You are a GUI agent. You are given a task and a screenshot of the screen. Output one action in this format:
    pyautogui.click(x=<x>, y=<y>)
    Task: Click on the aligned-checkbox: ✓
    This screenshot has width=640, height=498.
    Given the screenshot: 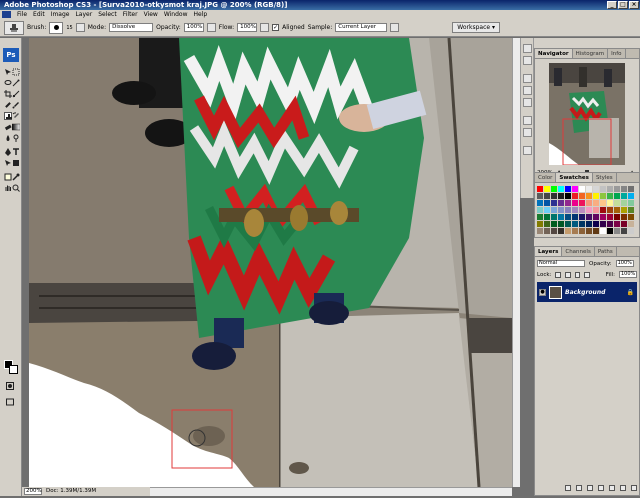 What is the action you would take?
    pyautogui.click(x=276, y=27)
    